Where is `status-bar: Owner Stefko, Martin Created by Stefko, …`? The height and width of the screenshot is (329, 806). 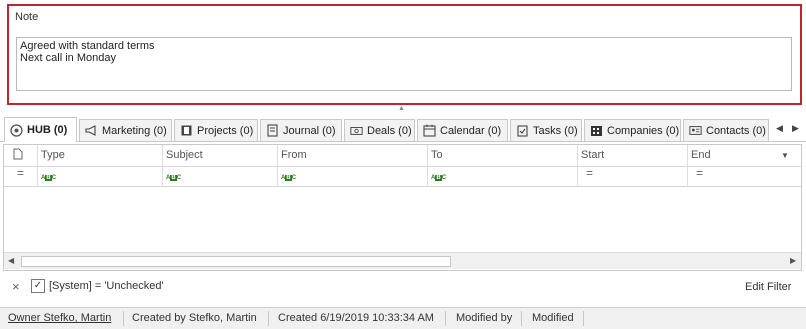 status-bar: Owner Stefko, Martin Created by Stefko, … is located at coordinates (403, 318).